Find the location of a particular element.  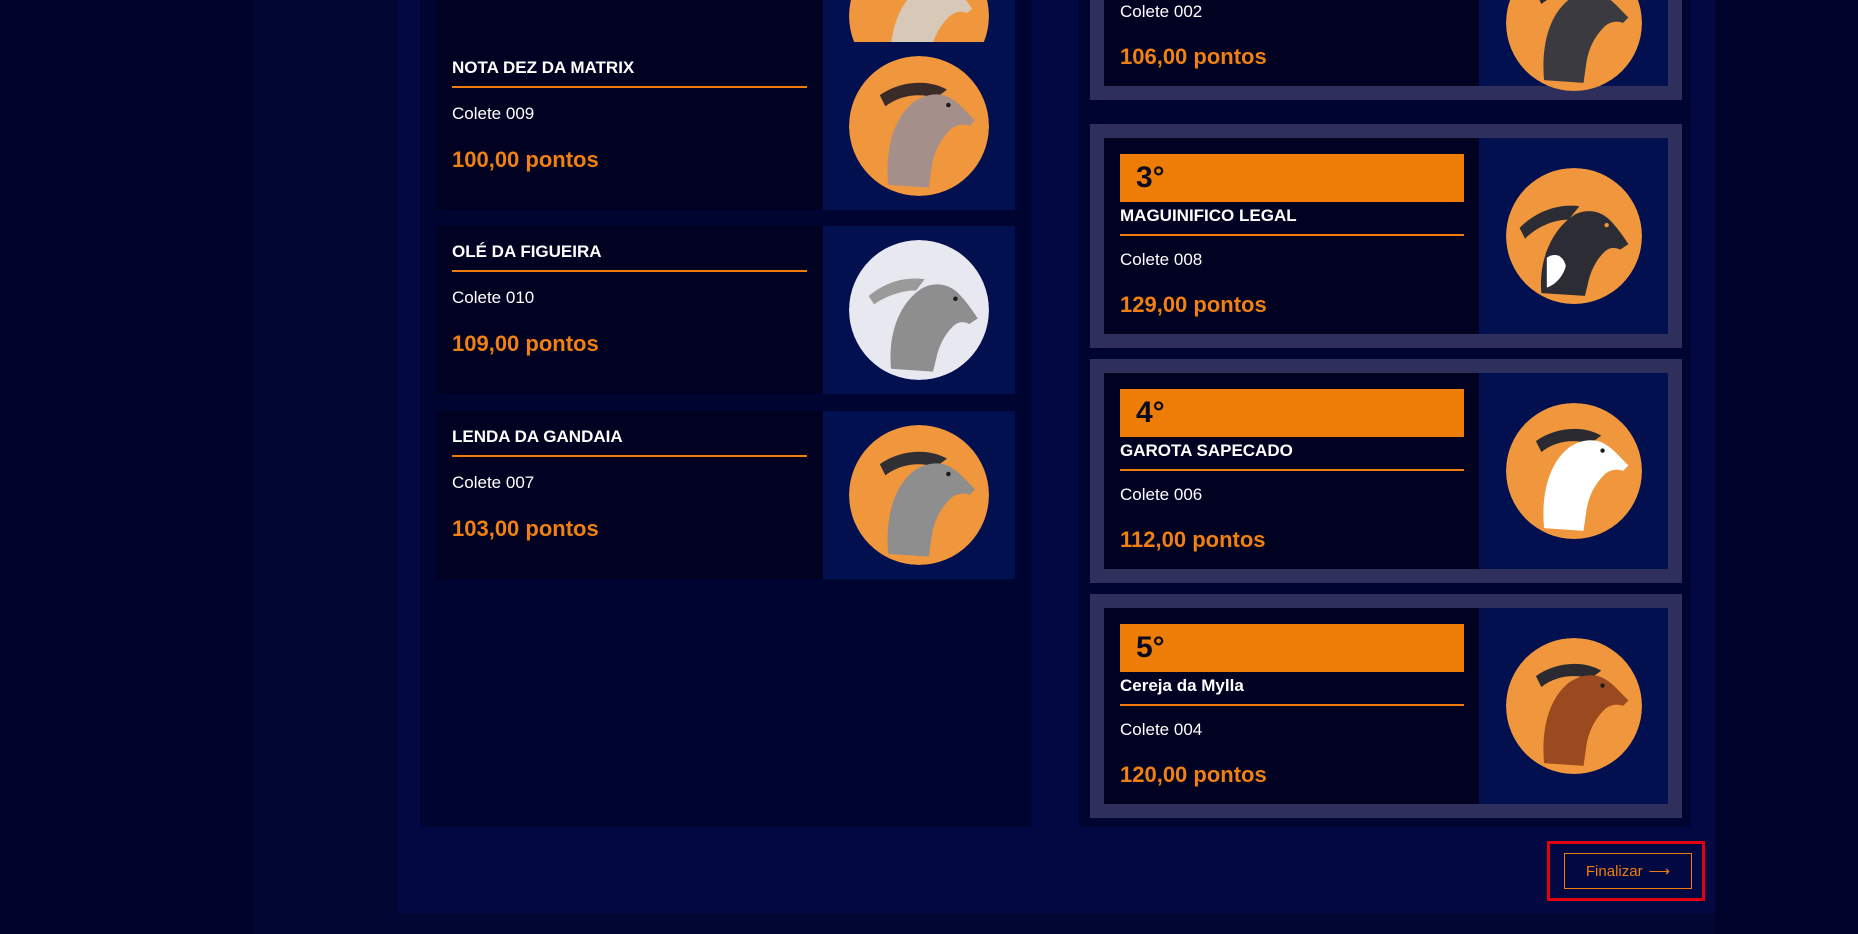

points-value: 103,00 pontos is located at coordinates (525, 528).